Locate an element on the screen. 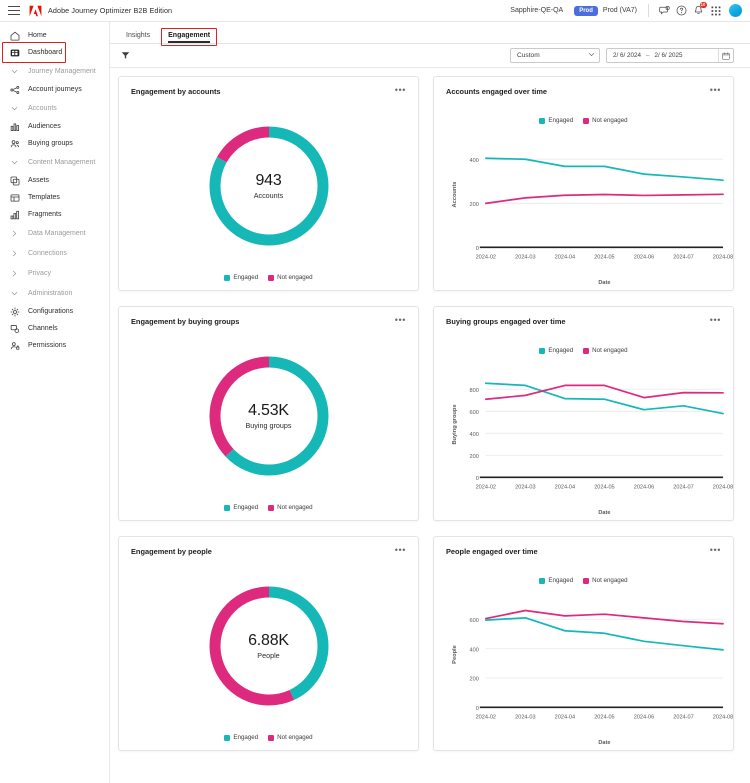 This screenshot has height=783, width=750. sidebar-item-account-journeys: Account journeys is located at coordinates (54, 89).